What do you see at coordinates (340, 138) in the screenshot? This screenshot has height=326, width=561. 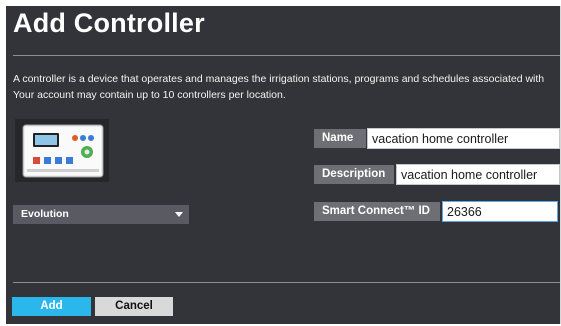 I see `name-label: Name` at bounding box center [340, 138].